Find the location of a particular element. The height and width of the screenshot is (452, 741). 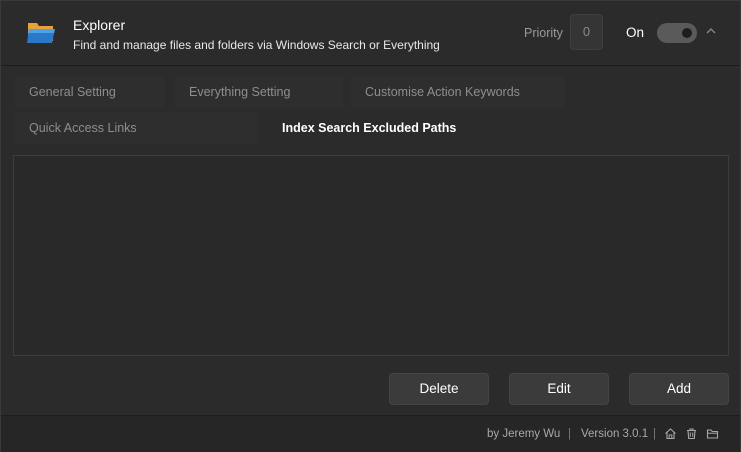

add-button: Add is located at coordinates (679, 389).